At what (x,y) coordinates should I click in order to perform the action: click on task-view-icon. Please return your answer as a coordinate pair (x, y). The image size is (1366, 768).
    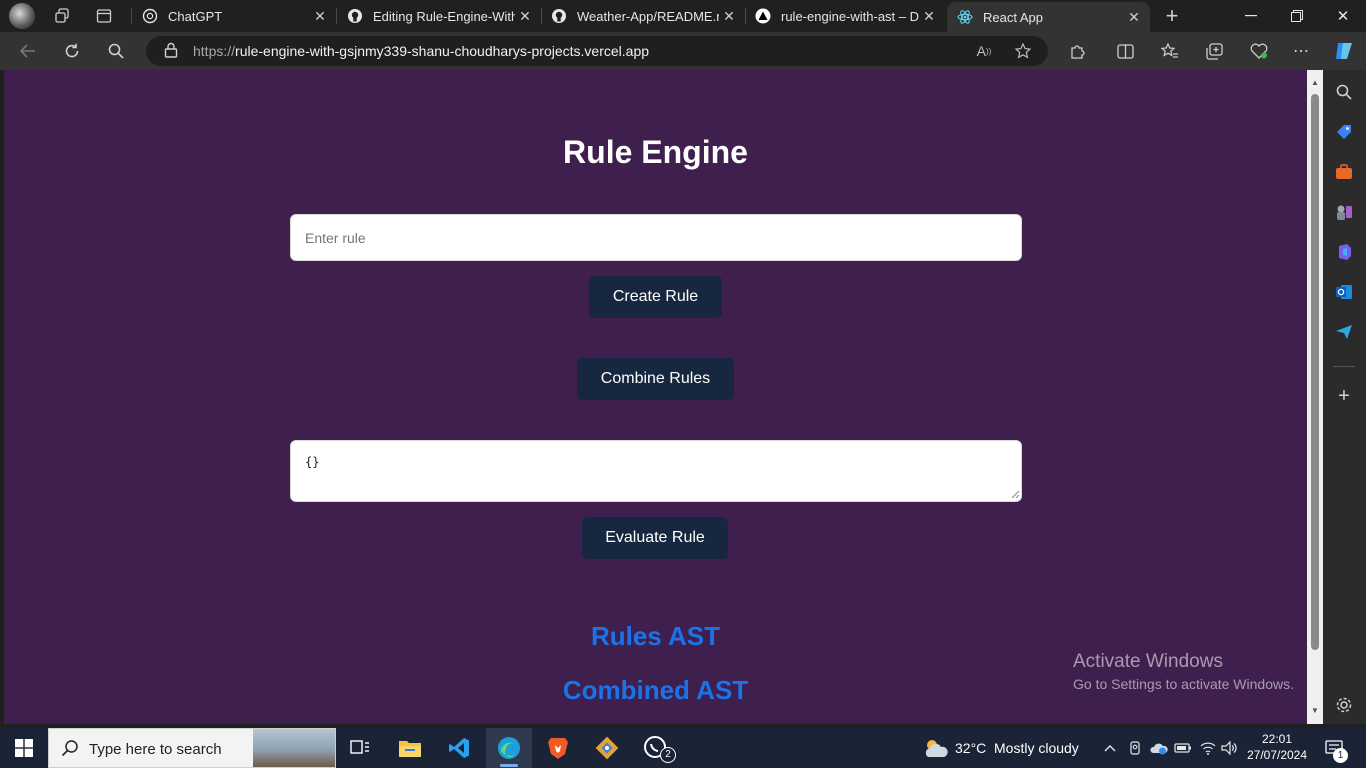
    Looking at the image, I should click on (360, 748).